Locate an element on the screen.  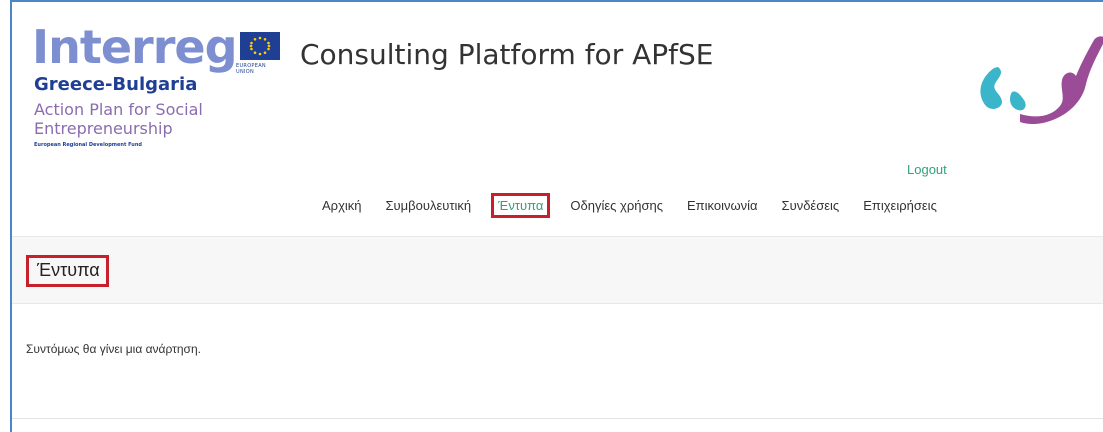
brand-hands-icon is located at coordinates (1032, 87).